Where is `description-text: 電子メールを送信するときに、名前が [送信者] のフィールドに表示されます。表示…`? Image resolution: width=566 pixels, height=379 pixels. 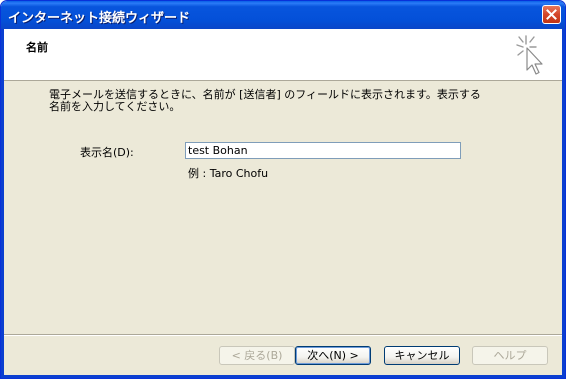 description-text: 電子メールを送信するときに、名前が [送信者] のフィールドに表示されます。表示… is located at coordinates (265, 100).